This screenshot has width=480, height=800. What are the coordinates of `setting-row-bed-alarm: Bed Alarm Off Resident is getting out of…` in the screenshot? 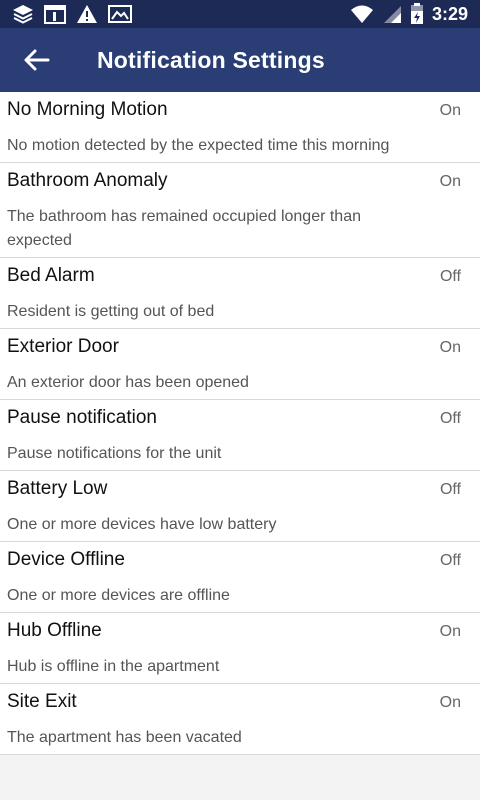 It's located at (240, 293).